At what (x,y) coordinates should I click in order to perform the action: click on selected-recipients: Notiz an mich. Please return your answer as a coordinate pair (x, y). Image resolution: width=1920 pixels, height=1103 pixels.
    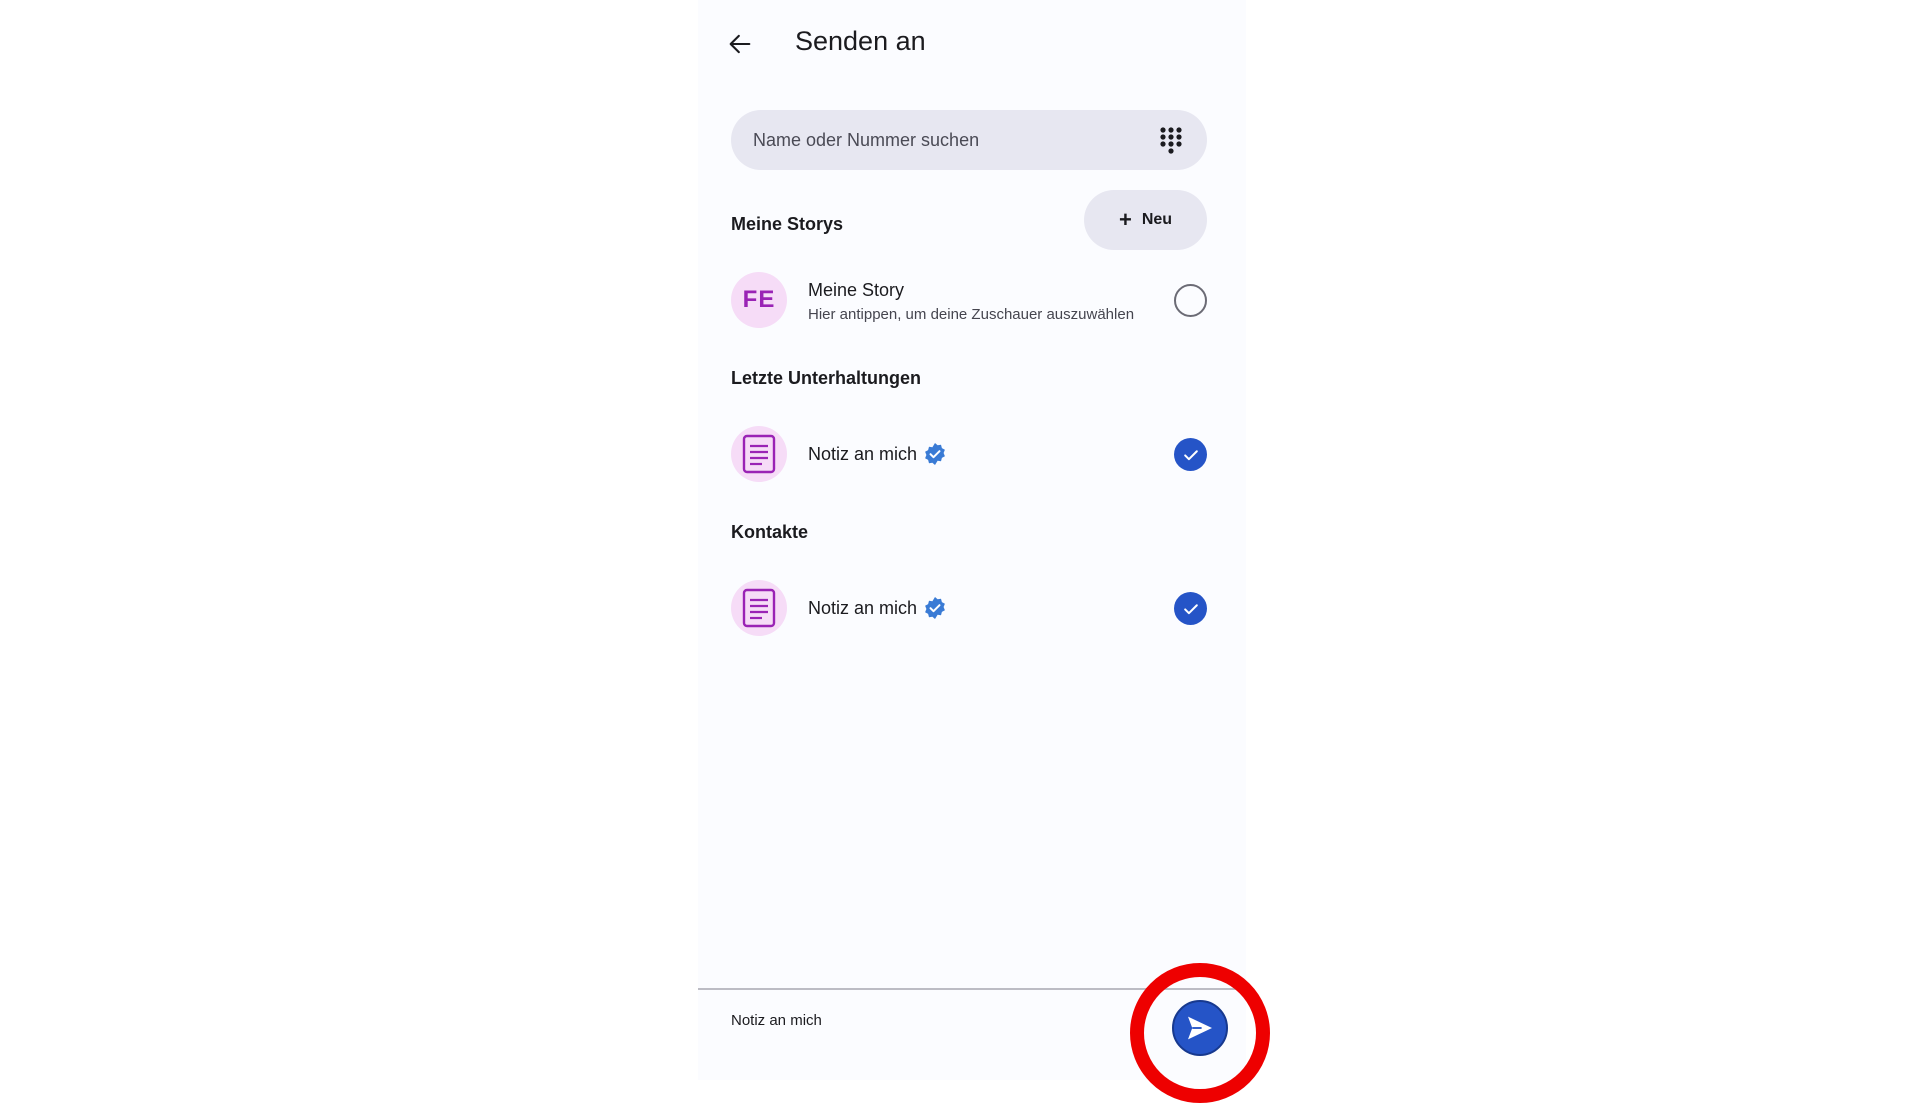
    Looking at the image, I should click on (776, 1020).